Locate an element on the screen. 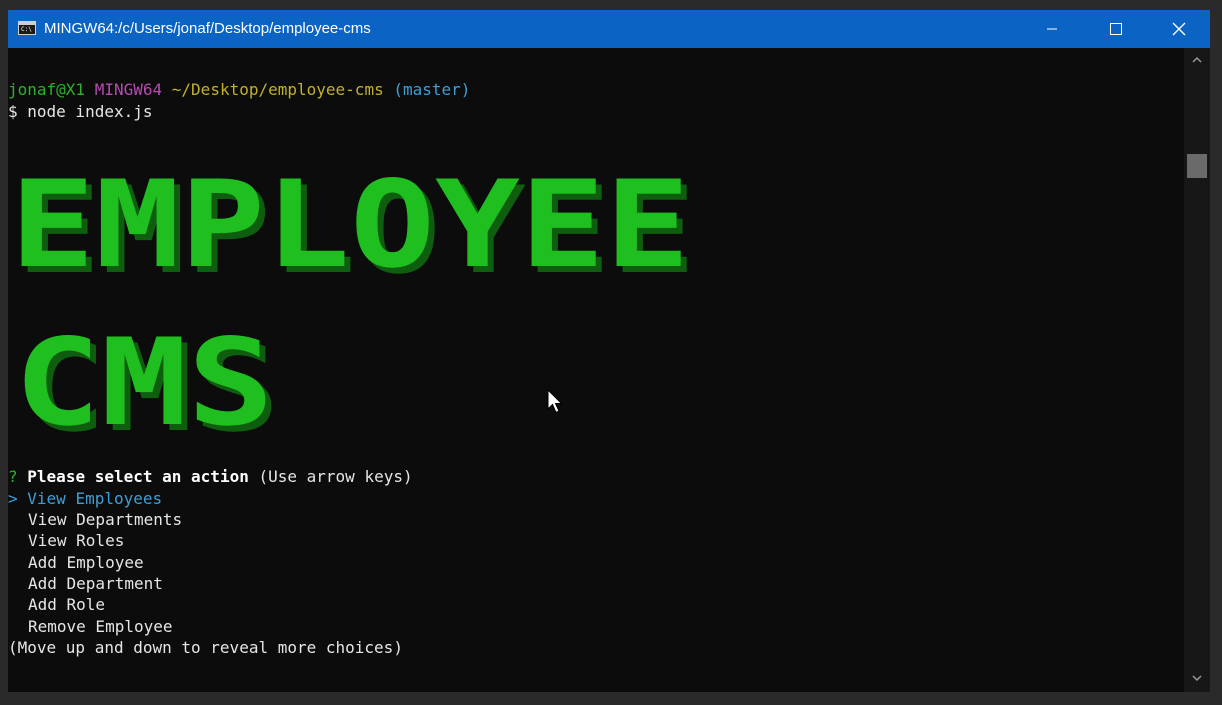 This screenshot has height=705, width=1222. banner-line1: EMPLOYEE is located at coordinates (350, 225).